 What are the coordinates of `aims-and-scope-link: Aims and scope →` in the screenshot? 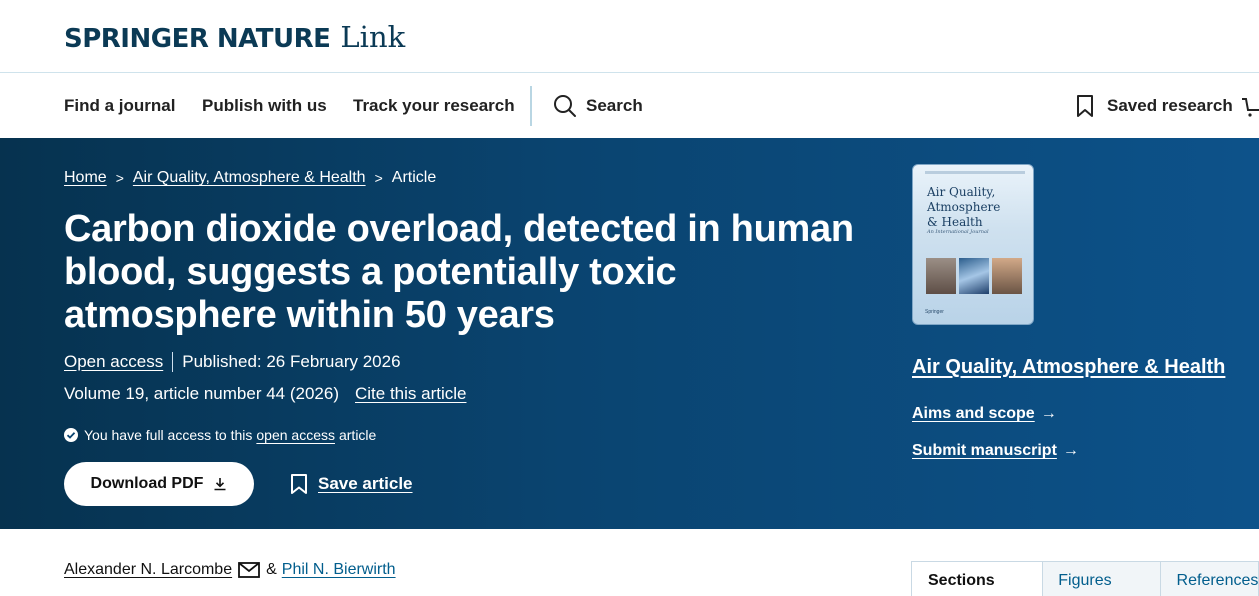 It's located at (984, 414).